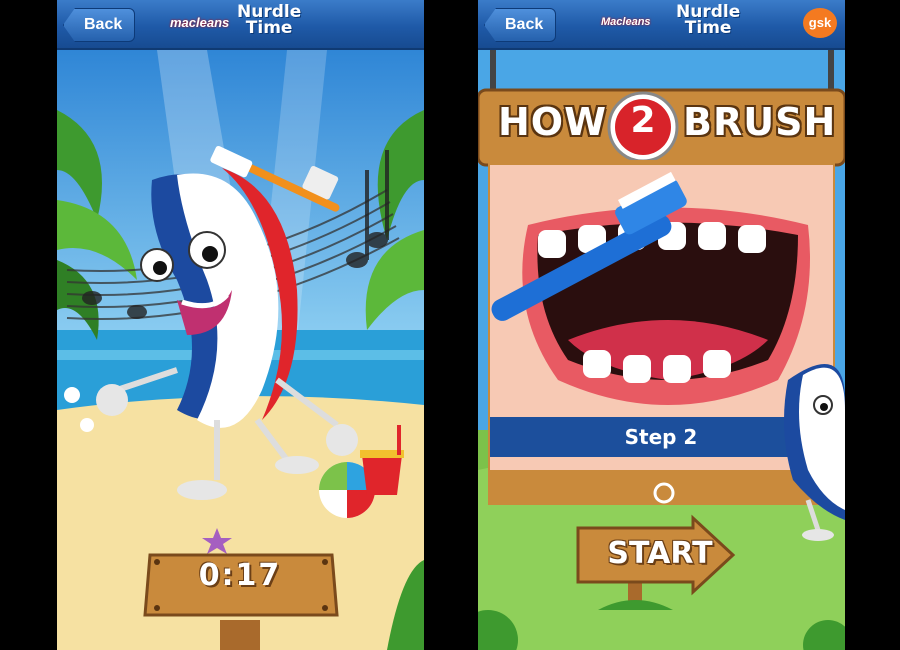 The width and height of the screenshot is (900, 650). What do you see at coordinates (553, 122) in the screenshot?
I see `heading-how: HOW` at bounding box center [553, 122].